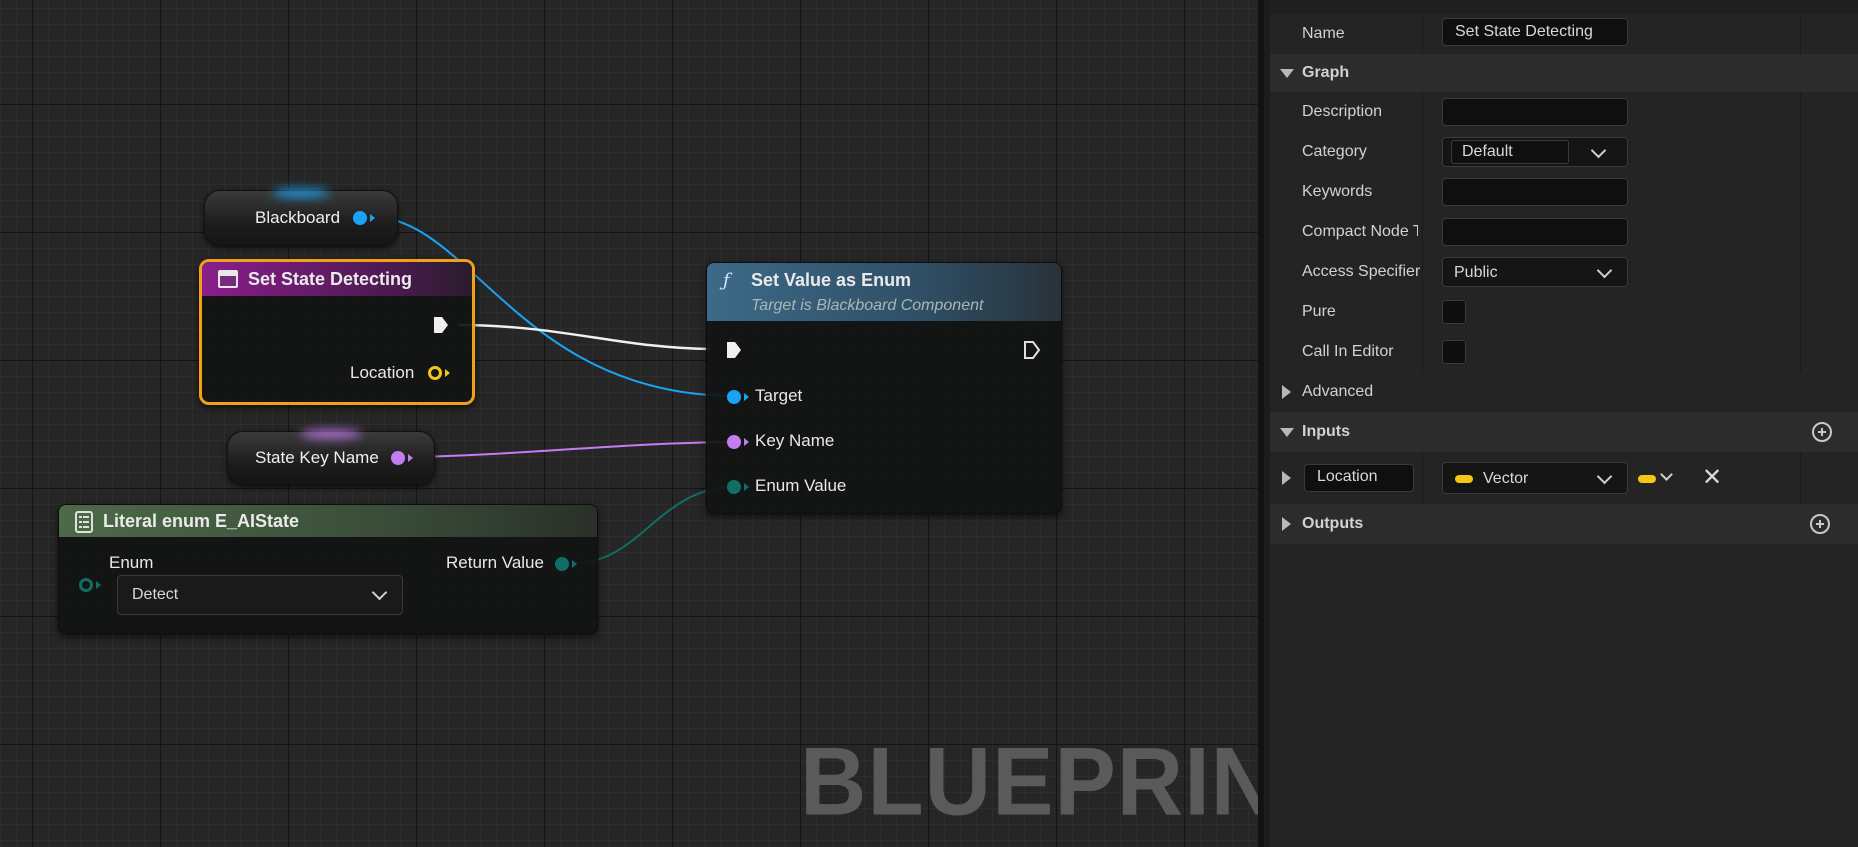  I want to click on set-state-detecting-node: Set State Detecting Location, so click(337, 332).